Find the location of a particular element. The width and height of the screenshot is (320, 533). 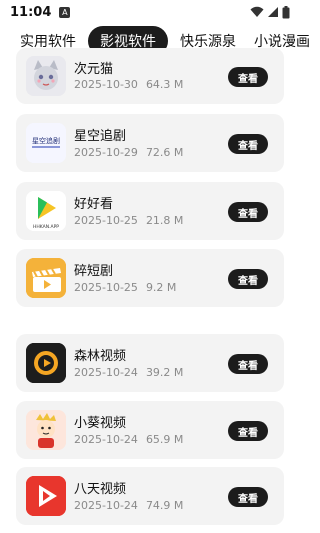

icon-text: 星空追剧 is located at coordinates (46, 140).